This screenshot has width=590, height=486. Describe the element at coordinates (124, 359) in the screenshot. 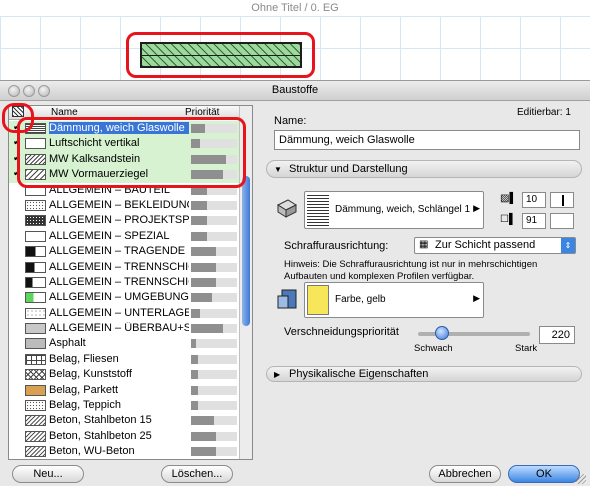

I see `list-row: Belag, Fliesen` at that location.